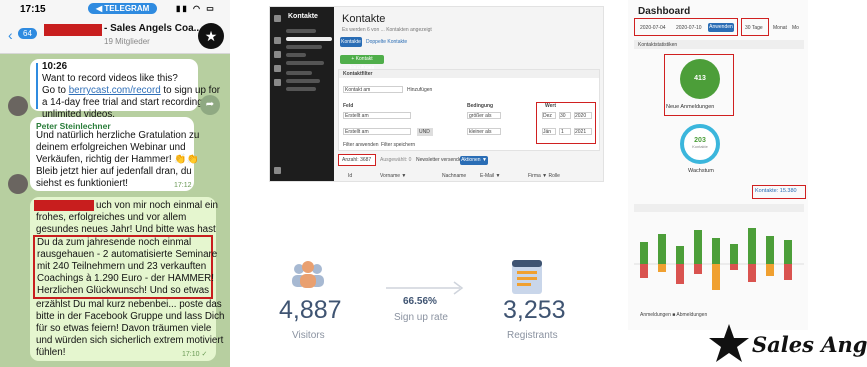  Describe the element at coordinates (124, 328) in the screenshot. I see `message-line: für so etwas feiern! Davon träumen viele` at that location.